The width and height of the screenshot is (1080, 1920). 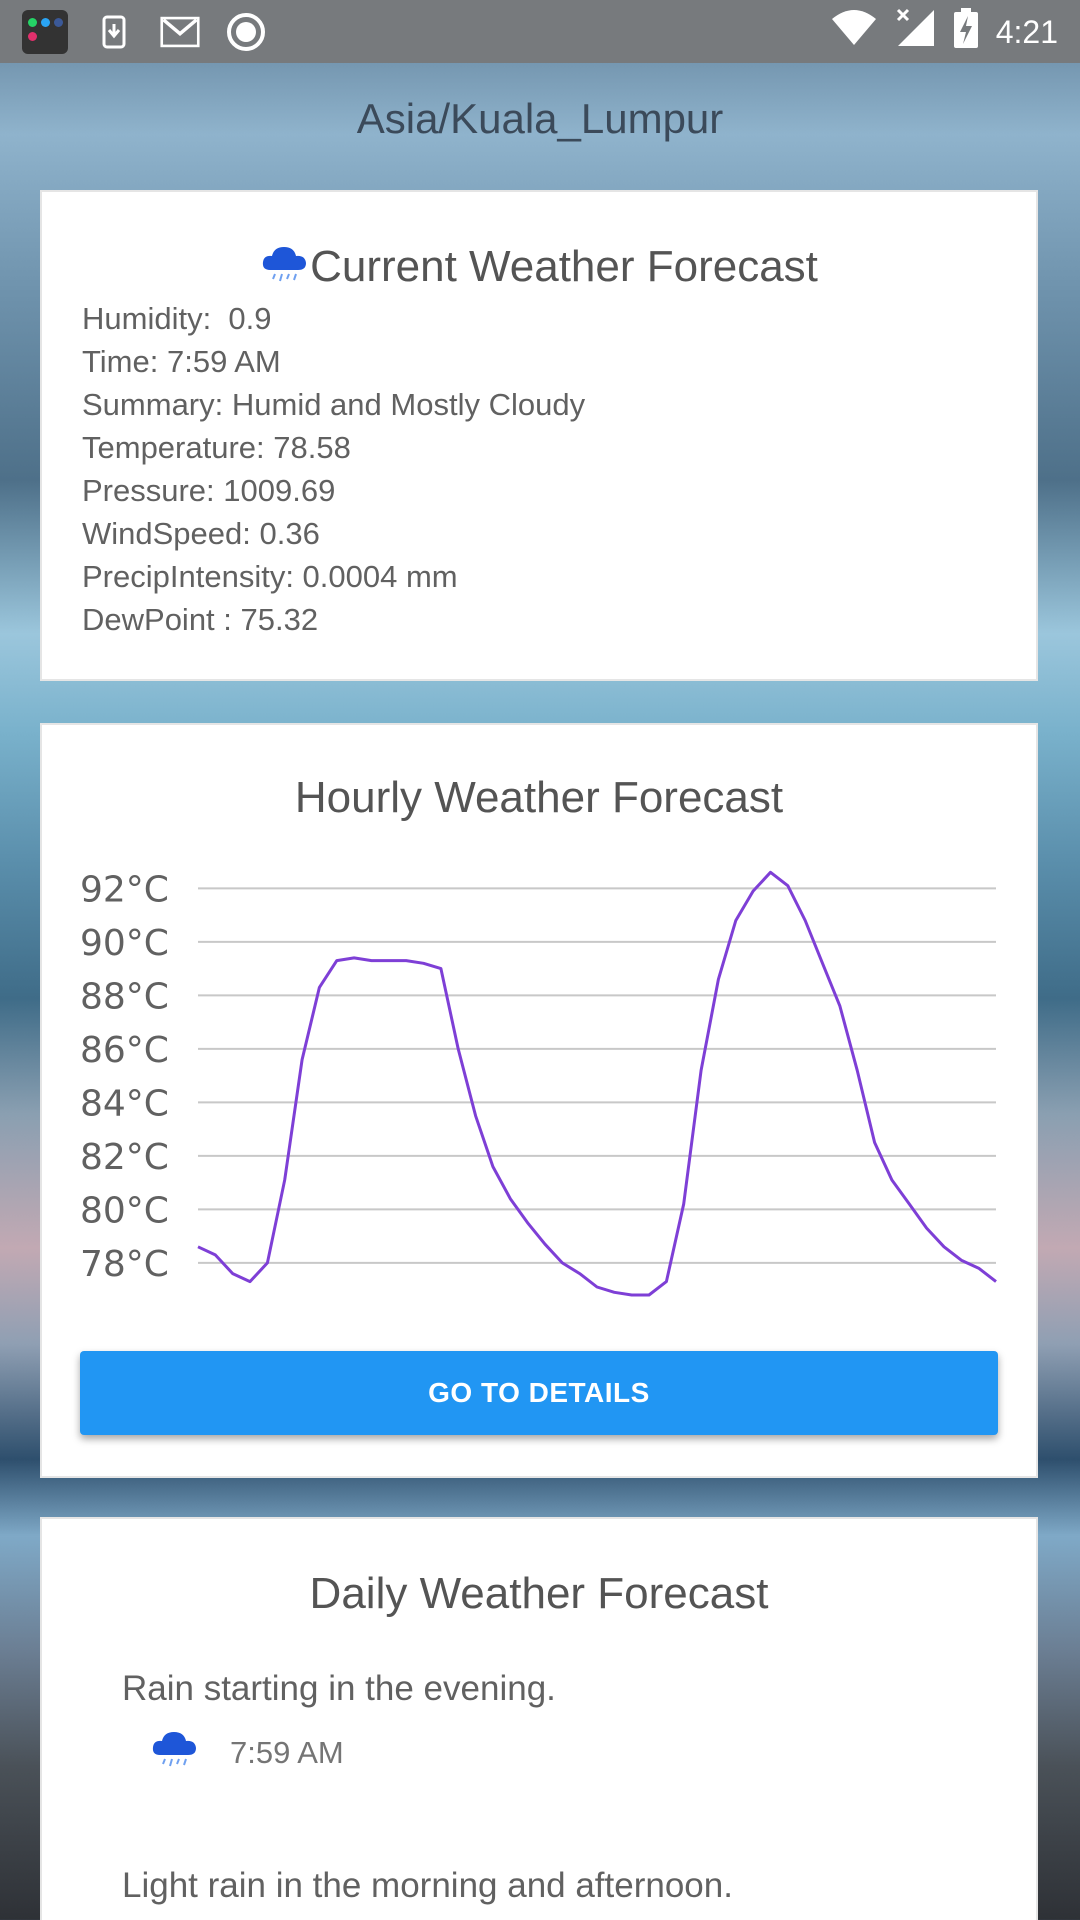 What do you see at coordinates (45, 32) in the screenshot?
I see `app-folder-icon` at bounding box center [45, 32].